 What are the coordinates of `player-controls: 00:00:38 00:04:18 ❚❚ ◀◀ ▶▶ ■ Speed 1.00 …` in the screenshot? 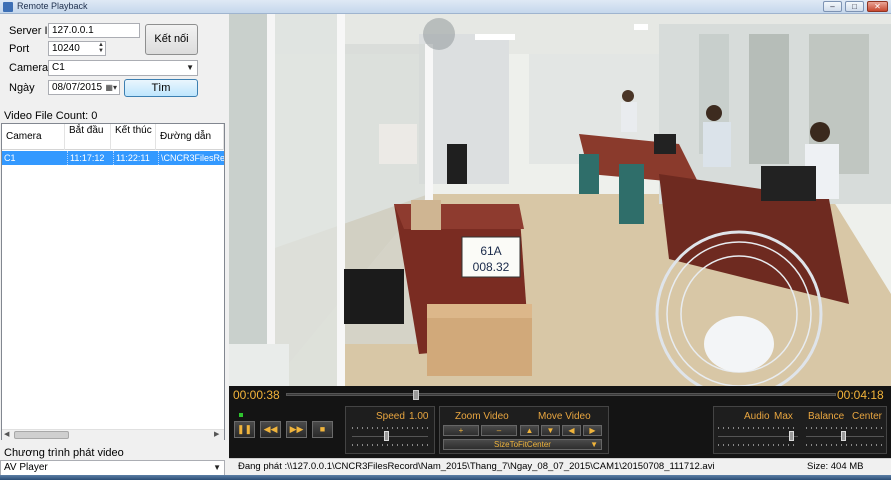 It's located at (560, 422).